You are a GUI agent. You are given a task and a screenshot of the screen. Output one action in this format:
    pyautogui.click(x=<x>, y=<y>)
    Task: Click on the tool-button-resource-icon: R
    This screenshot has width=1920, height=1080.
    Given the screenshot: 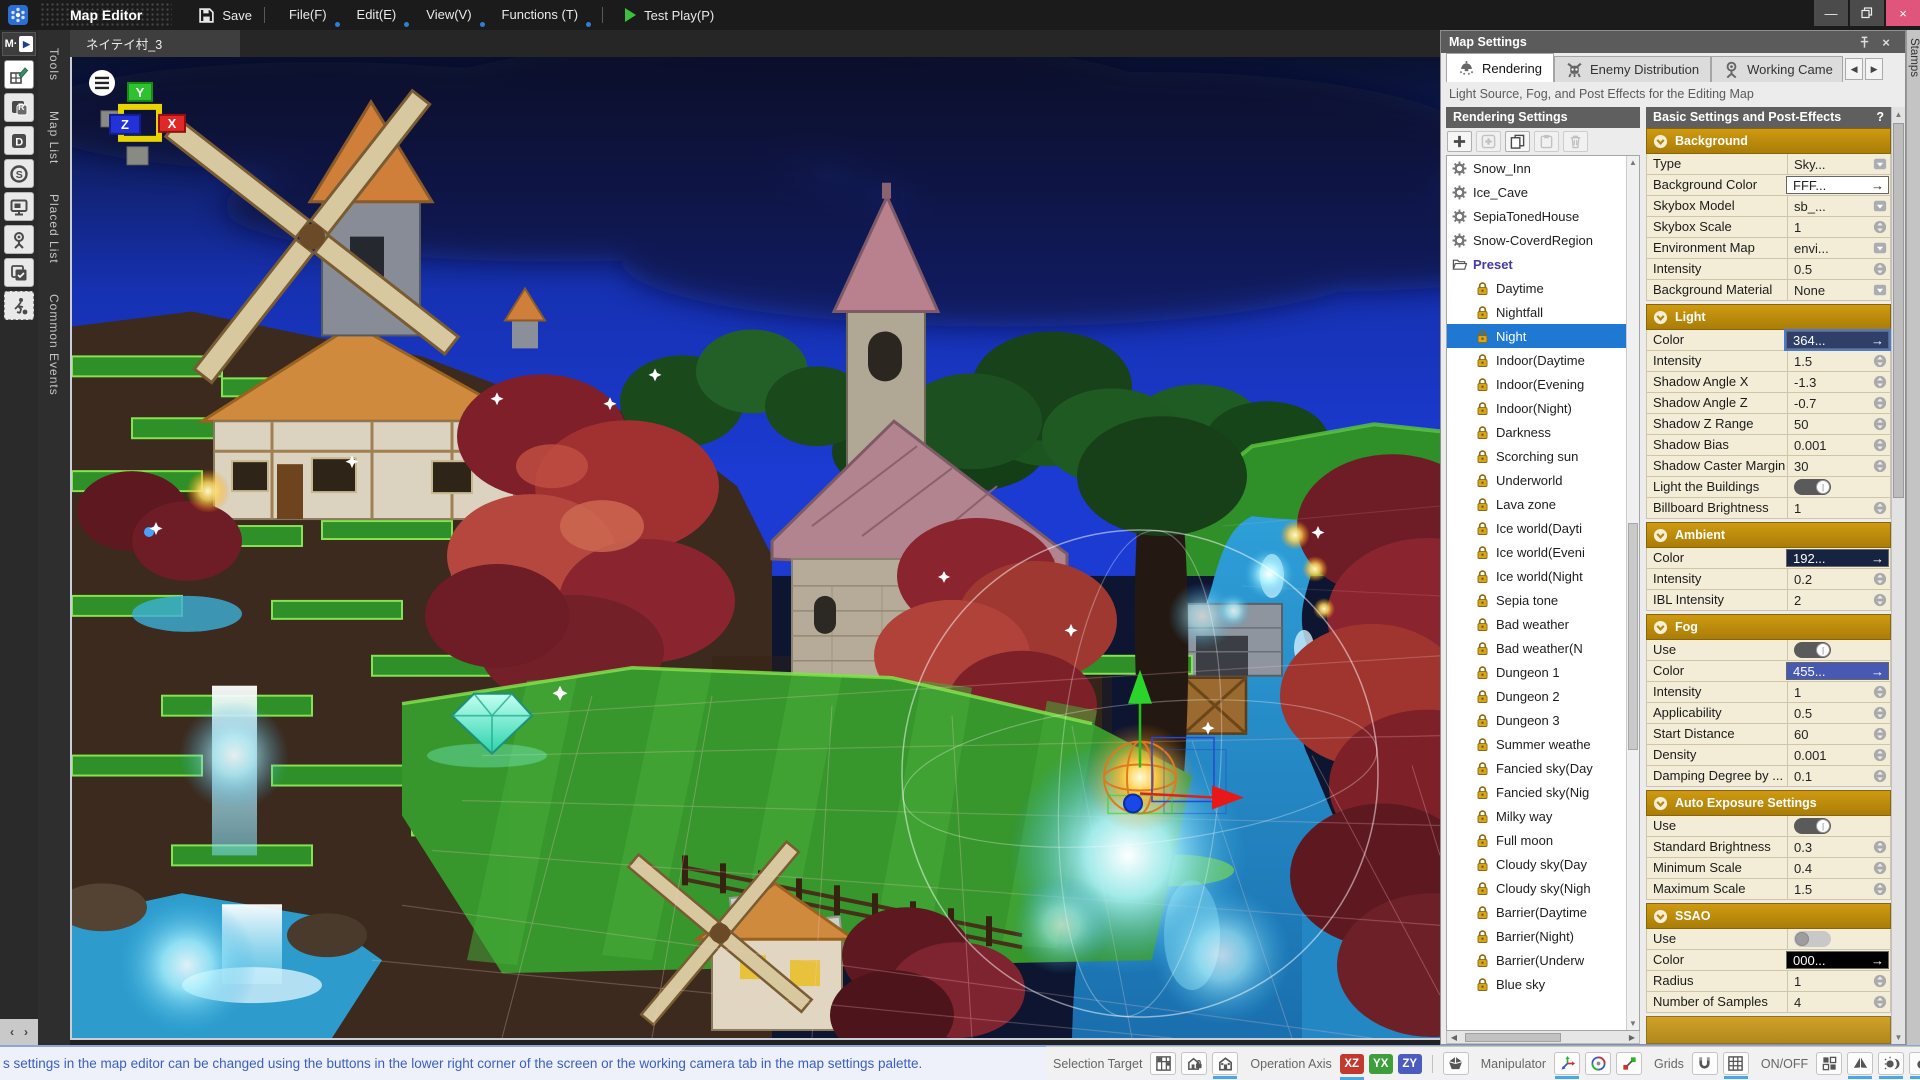 What is the action you would take?
    pyautogui.click(x=19, y=107)
    